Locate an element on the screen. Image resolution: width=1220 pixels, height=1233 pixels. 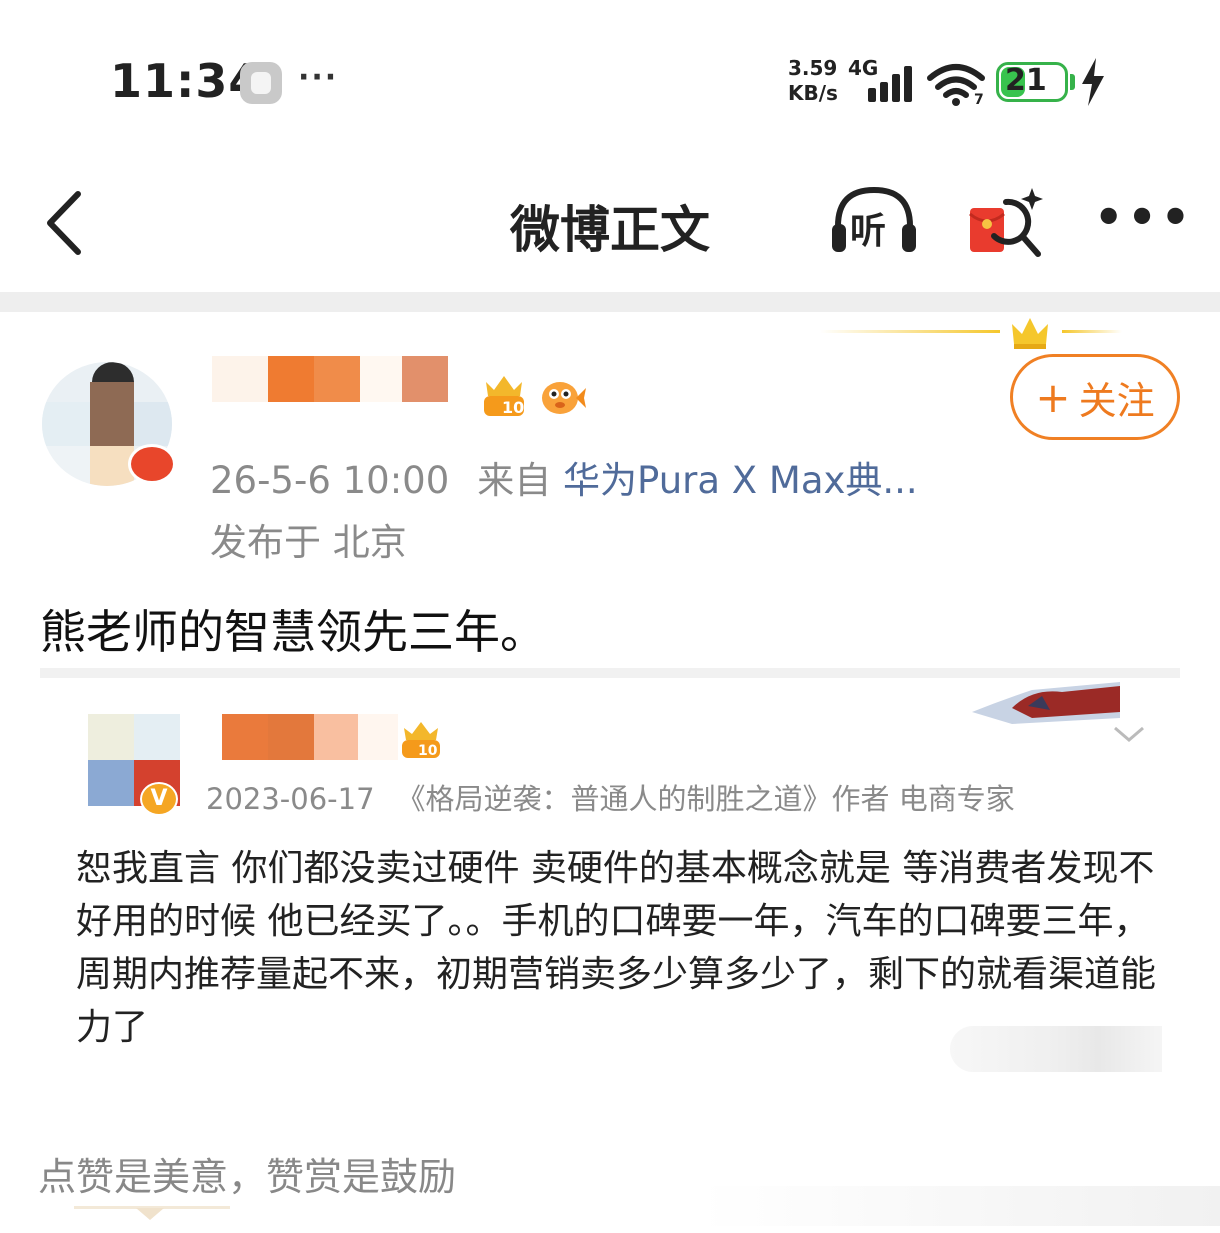
quoted-author-description: 《格局逆袭：普通人的制胜之道》作者 电商专家 is located at coordinates (705, 799).